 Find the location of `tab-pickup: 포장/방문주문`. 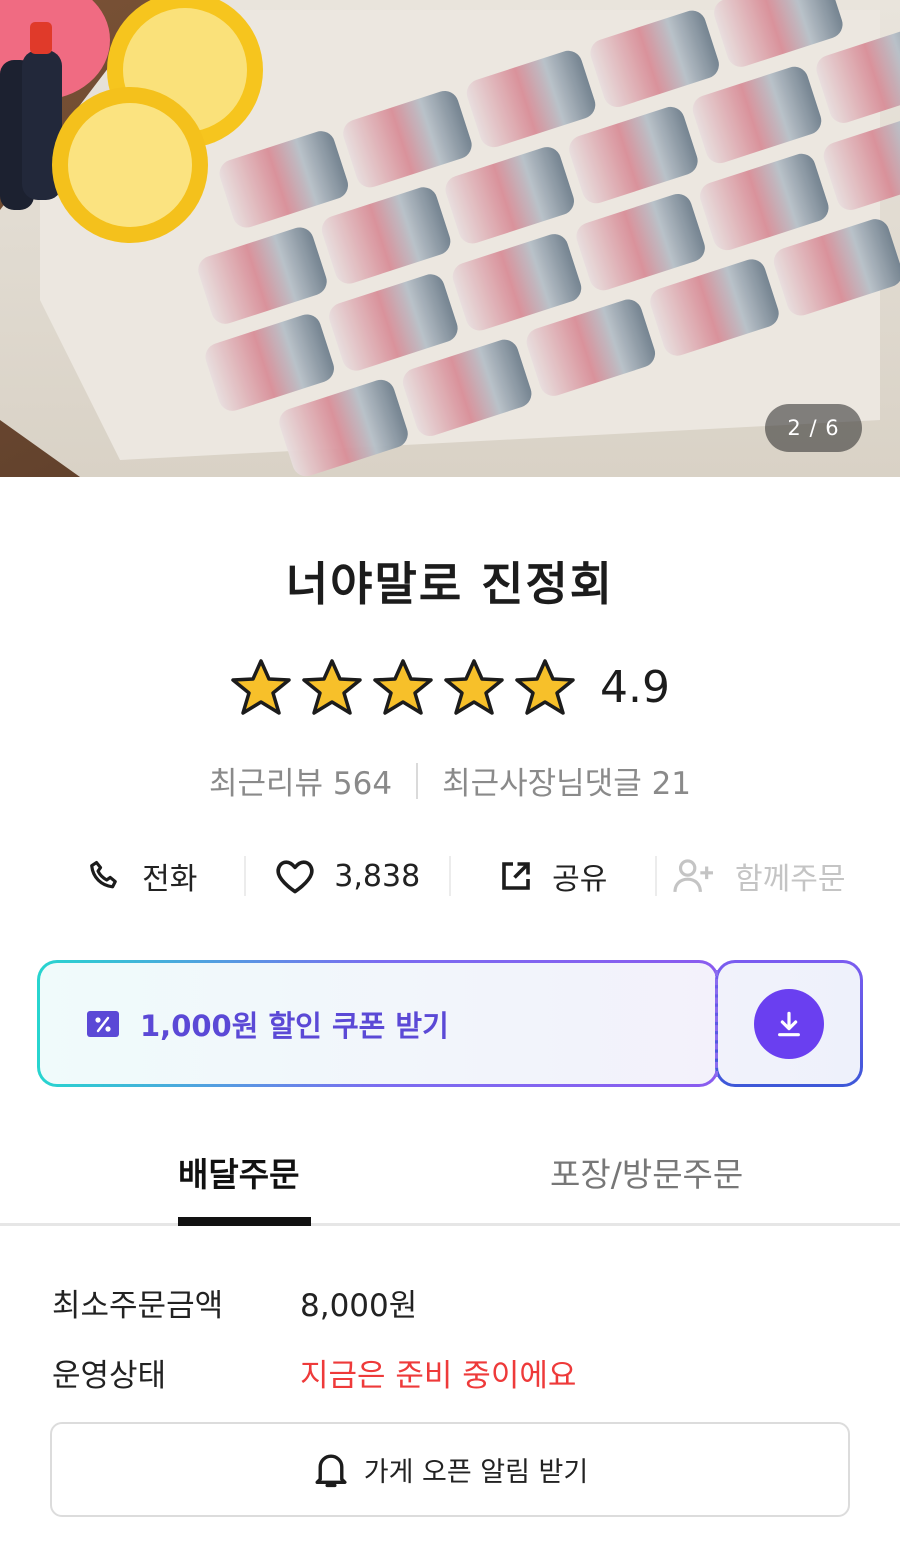

tab-pickup: 포장/방문주문 is located at coordinates (646, 1172).